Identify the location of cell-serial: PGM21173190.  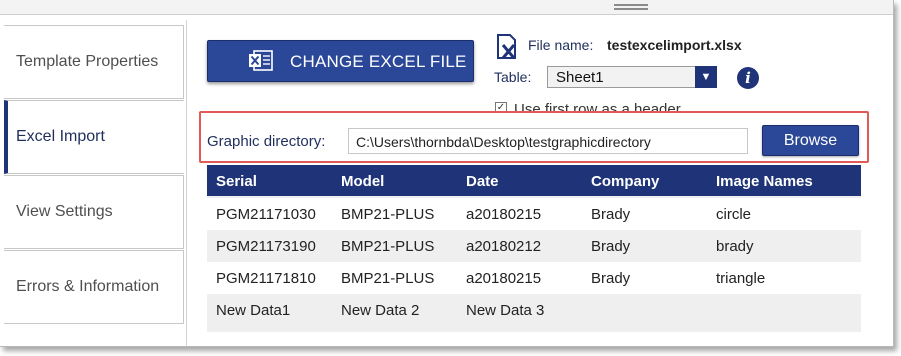
(266, 246).